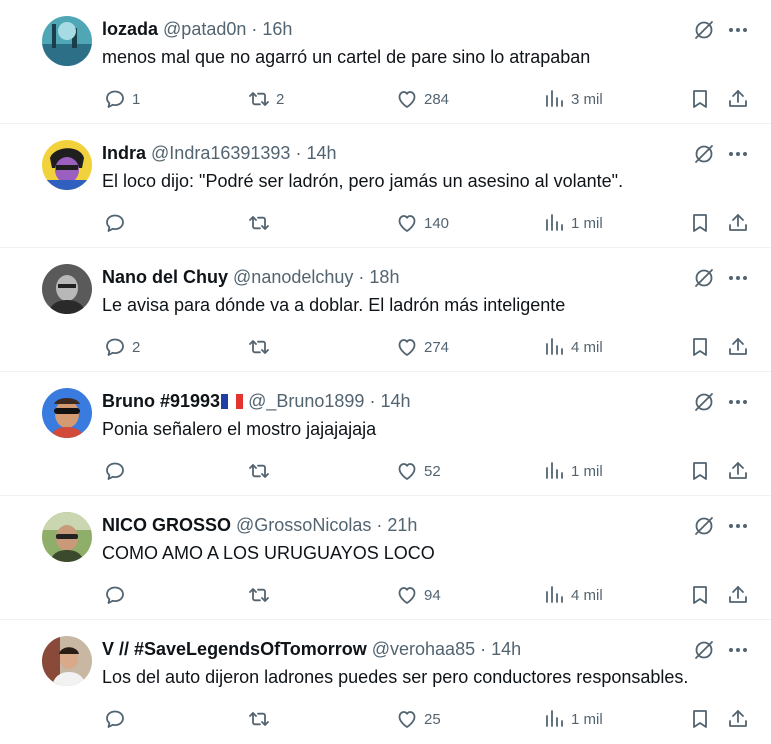 This screenshot has height=744, width=771. Describe the element at coordinates (402, 525) in the screenshot. I see `timestamp: 21h` at that location.